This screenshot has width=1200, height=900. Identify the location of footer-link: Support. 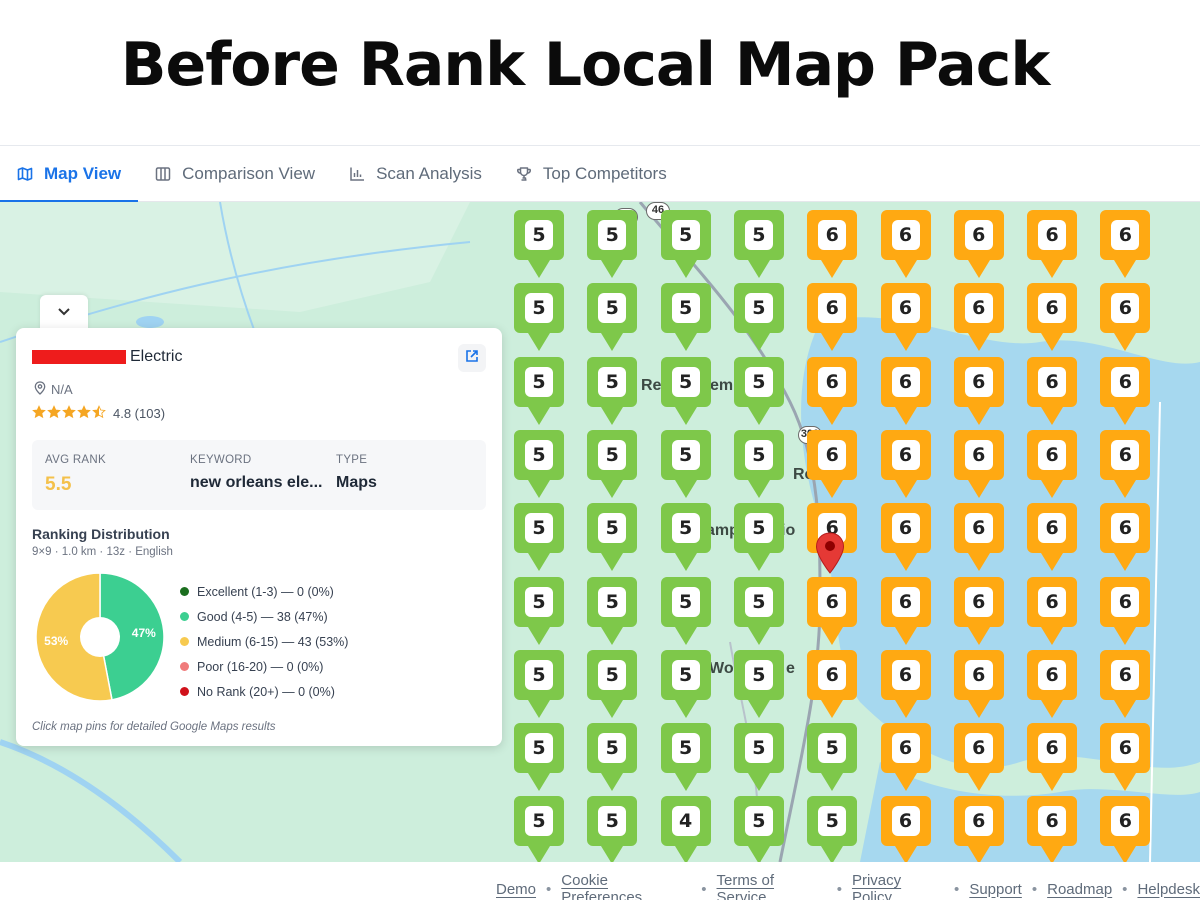
(995, 889).